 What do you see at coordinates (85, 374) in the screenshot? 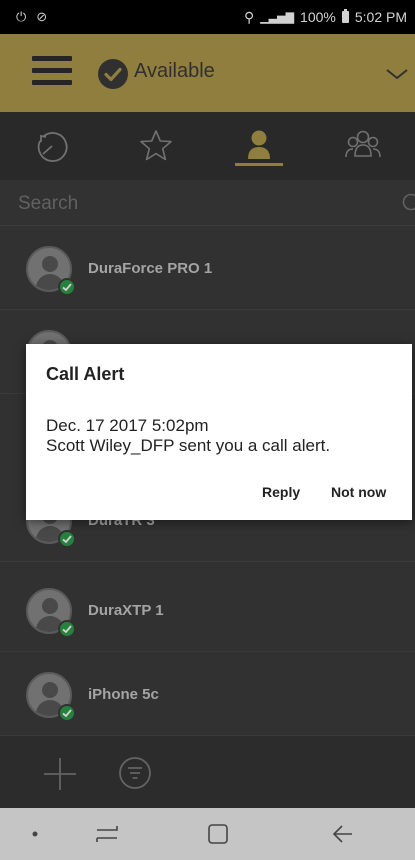
I see `dialog-title: Call Alert` at bounding box center [85, 374].